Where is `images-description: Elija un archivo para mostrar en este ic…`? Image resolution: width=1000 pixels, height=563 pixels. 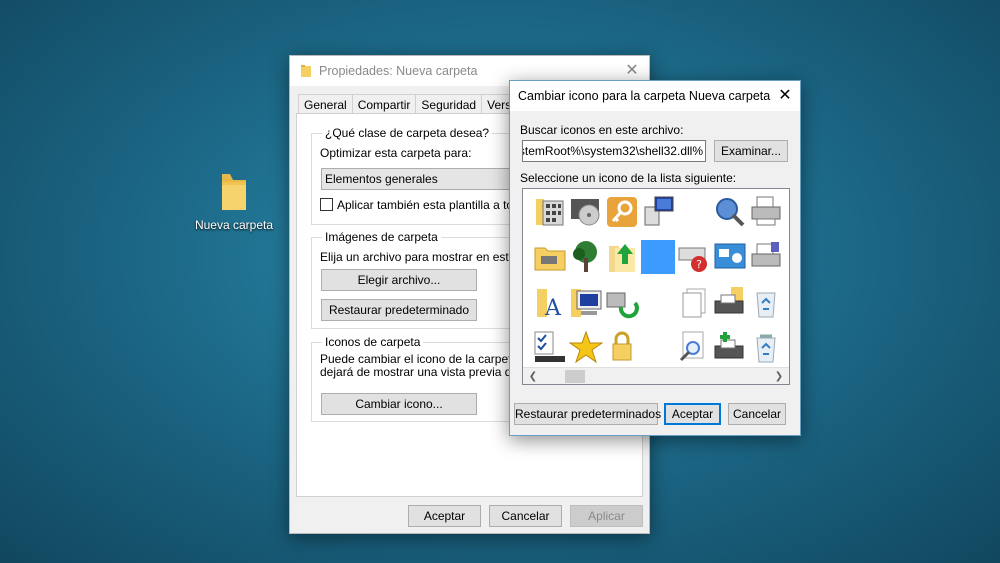 images-description: Elija un archivo para mostrar en este ic… is located at coordinates (430, 257).